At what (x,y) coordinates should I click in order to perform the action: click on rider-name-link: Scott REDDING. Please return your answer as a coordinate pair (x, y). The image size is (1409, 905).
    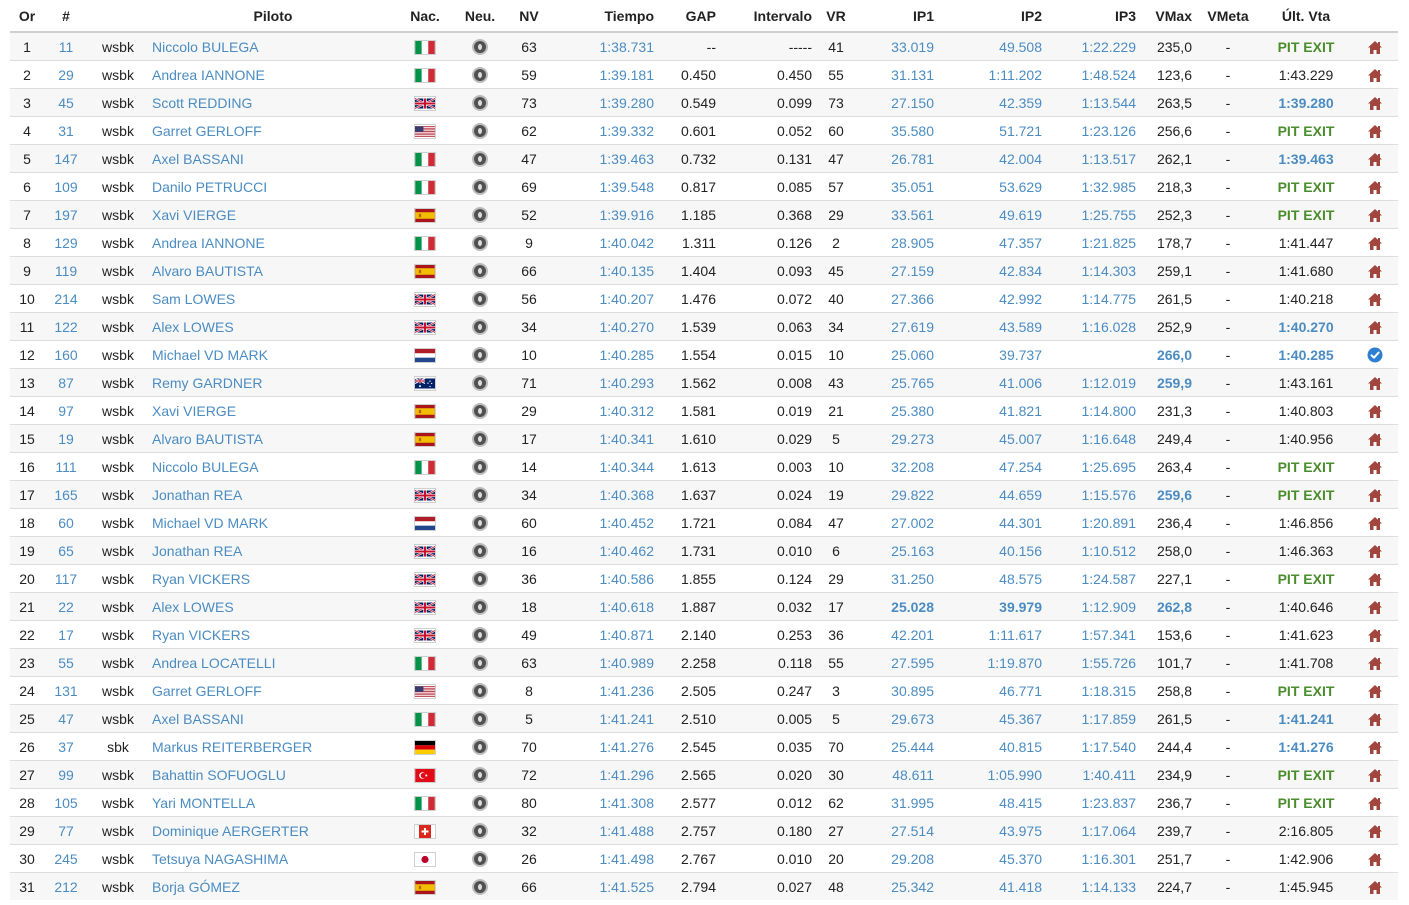
    Looking at the image, I should click on (273, 102).